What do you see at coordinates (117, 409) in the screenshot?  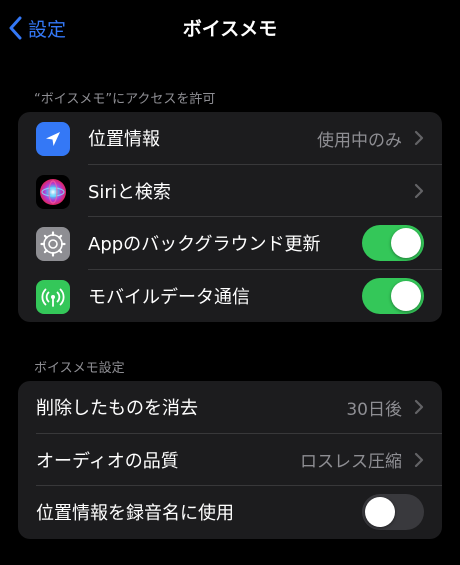 I see `row-label: 削除したものを消去` at bounding box center [117, 409].